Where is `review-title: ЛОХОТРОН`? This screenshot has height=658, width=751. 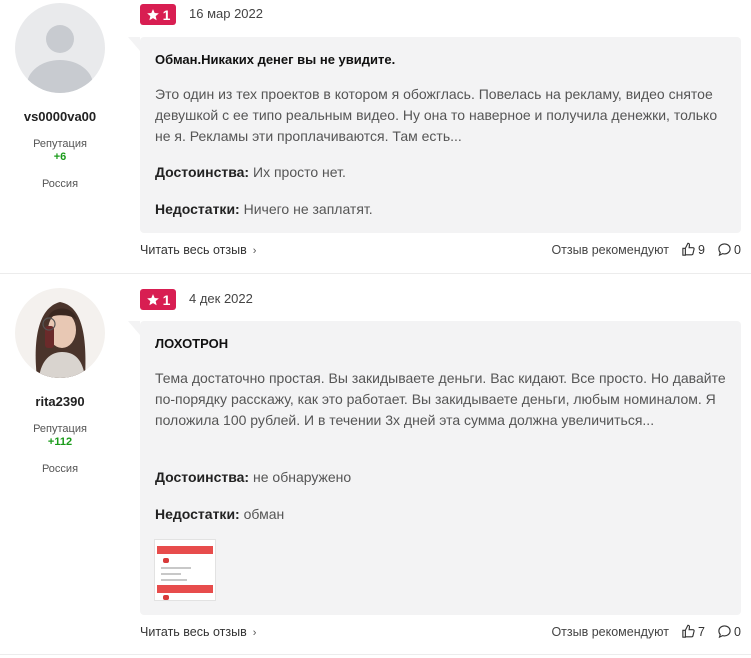 review-title: ЛОХОТРОН is located at coordinates (191, 343).